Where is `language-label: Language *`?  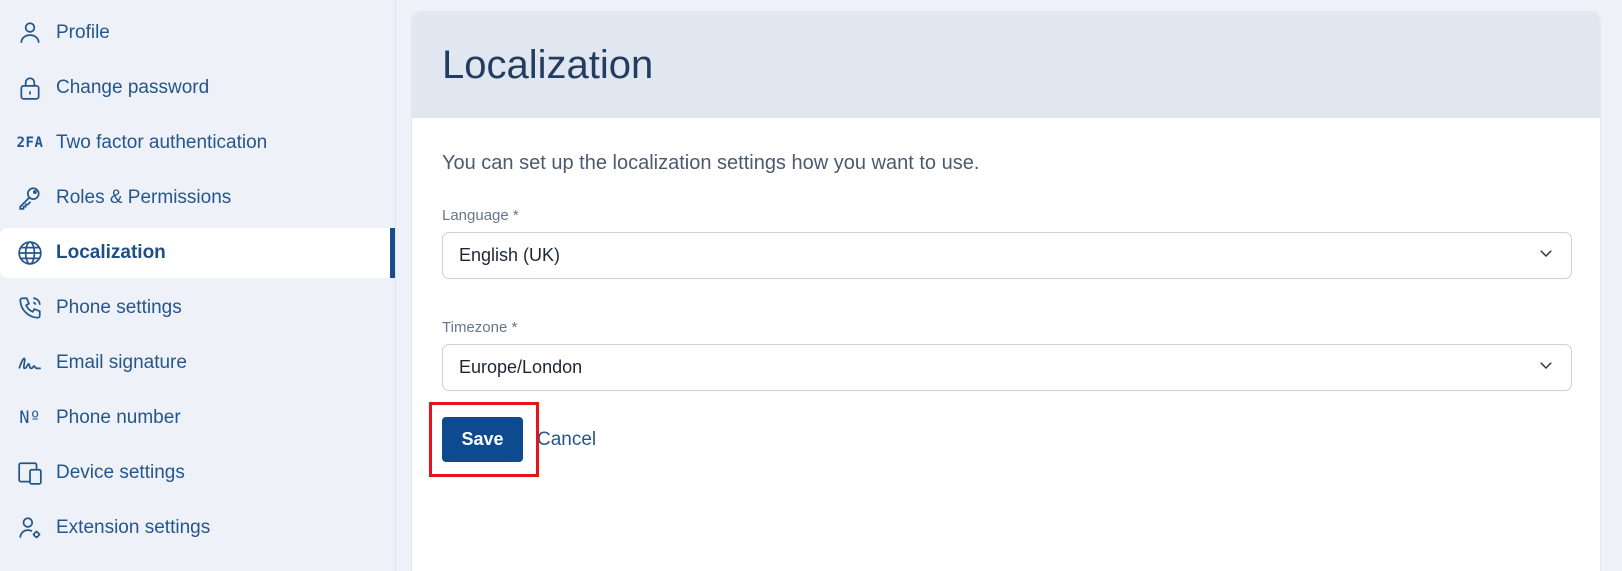 language-label: Language * is located at coordinates (480, 215).